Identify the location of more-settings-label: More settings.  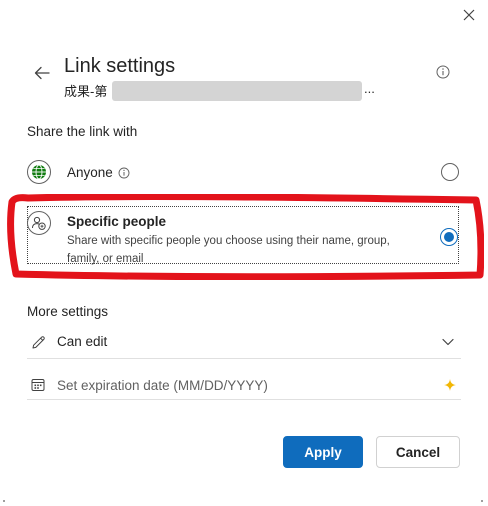
(68, 311).